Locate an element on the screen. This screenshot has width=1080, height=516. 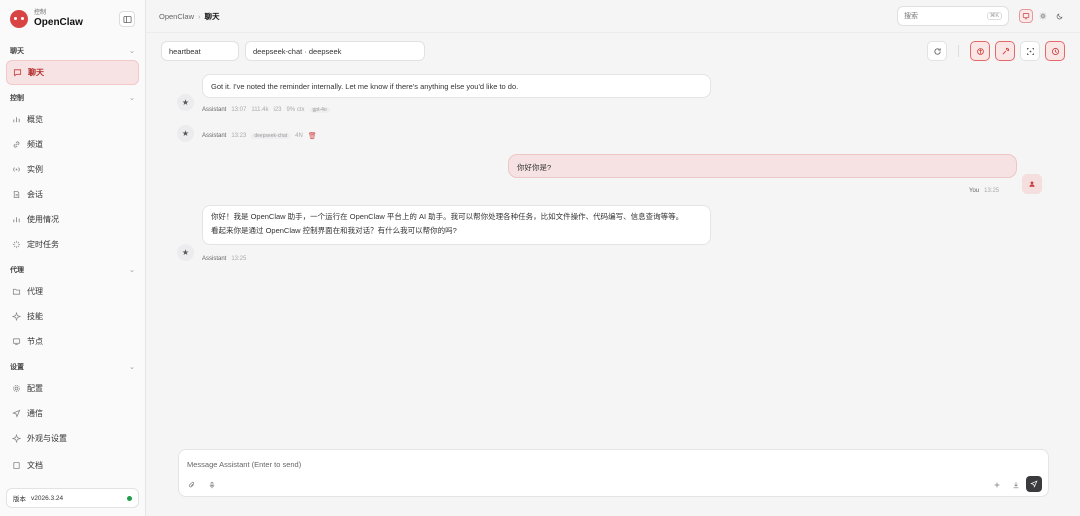
attach-icon is located at coordinates (192, 485).